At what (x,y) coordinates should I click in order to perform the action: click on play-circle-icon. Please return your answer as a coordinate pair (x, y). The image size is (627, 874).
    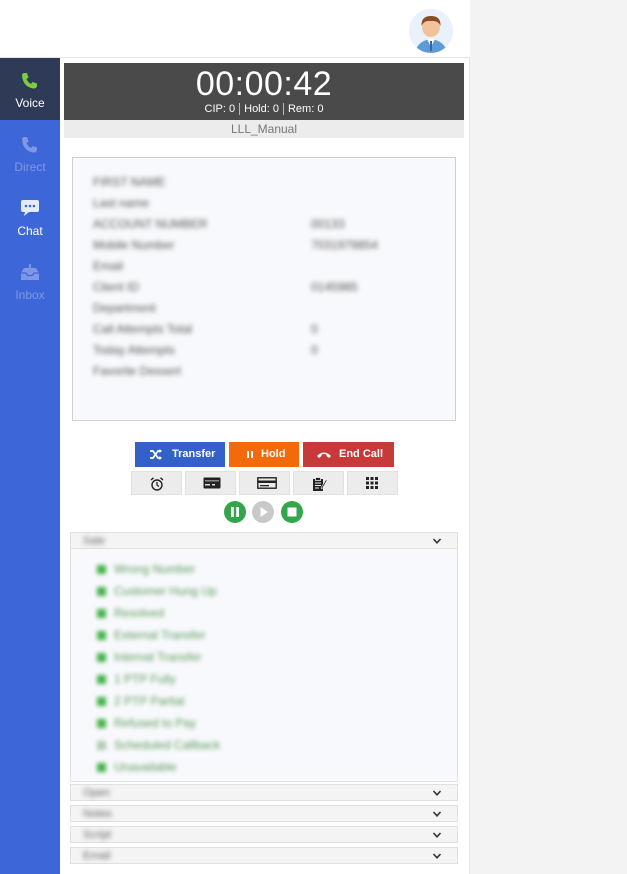
    Looking at the image, I should click on (263, 512).